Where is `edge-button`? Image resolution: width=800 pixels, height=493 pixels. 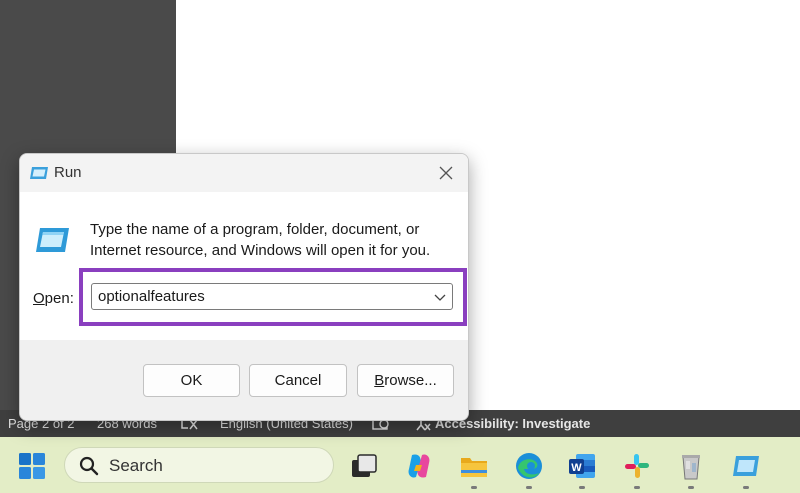
edge-button is located at coordinates (529, 466).